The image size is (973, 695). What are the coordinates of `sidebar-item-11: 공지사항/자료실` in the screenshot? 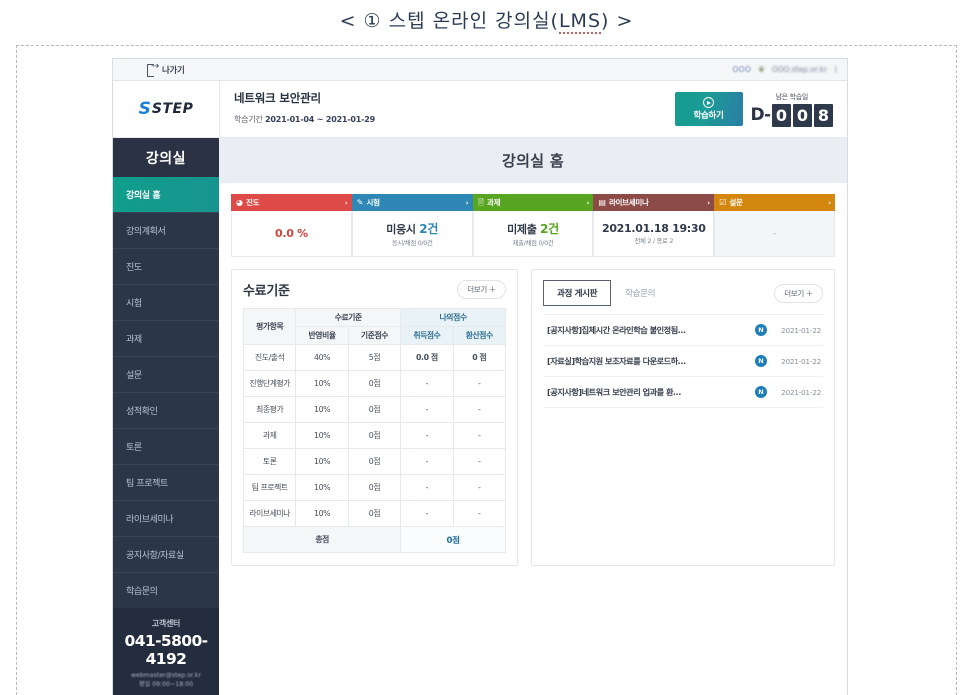 It's located at (166, 554).